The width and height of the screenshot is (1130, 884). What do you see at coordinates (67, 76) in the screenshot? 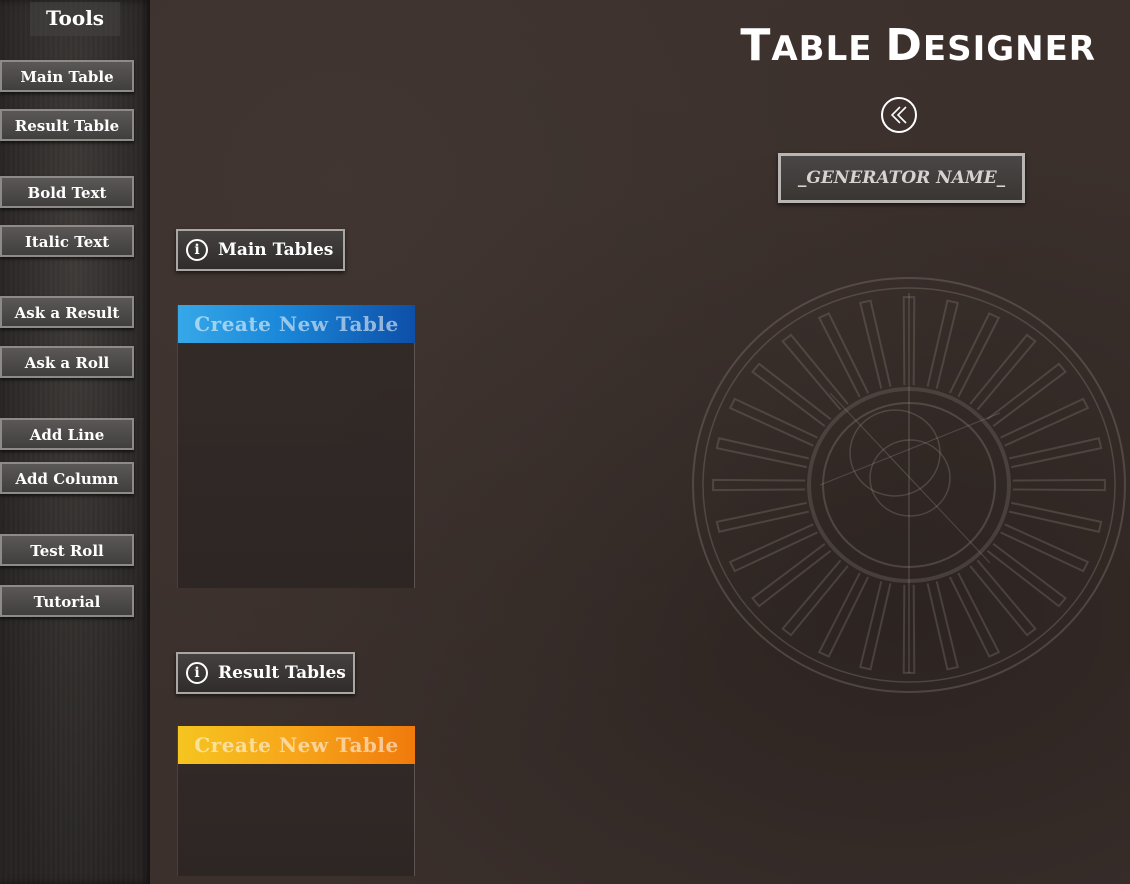
I see `main-table-button: Main Table` at bounding box center [67, 76].